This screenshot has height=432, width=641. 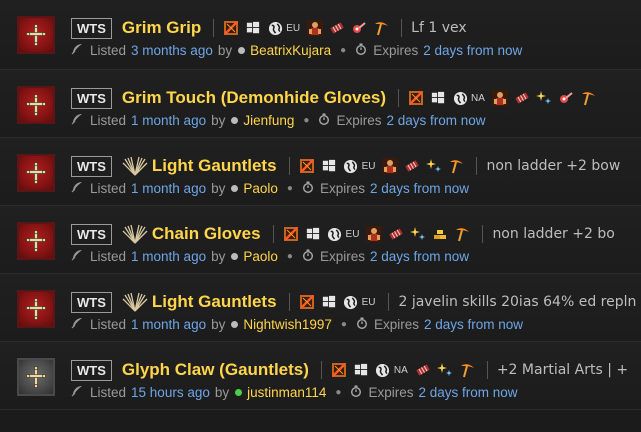 I want to click on gold-icon, so click(x=440, y=234).